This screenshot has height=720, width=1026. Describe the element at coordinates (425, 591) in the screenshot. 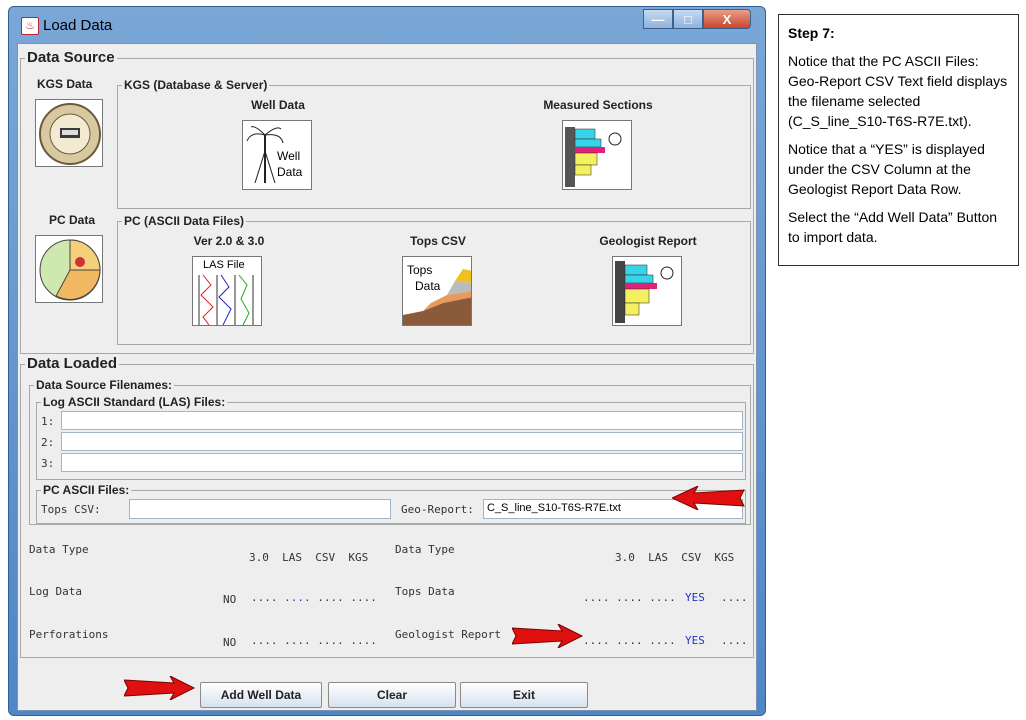

I see `tops-data-row-name: Tops Data` at that location.